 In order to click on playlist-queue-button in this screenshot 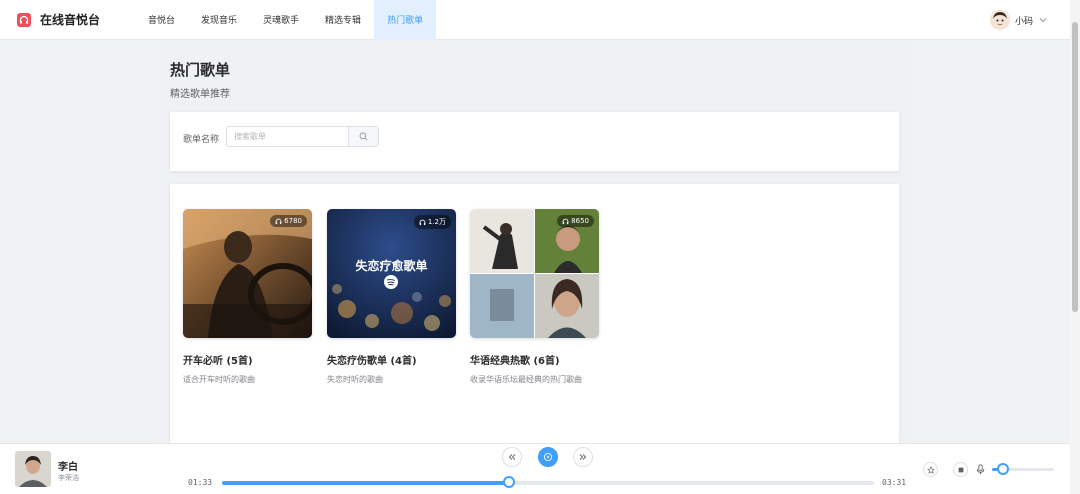, I will do `click(960, 469)`.